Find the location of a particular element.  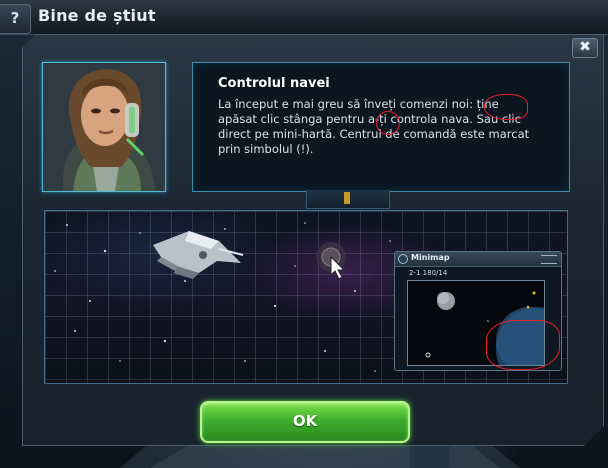

close-button: ✖ is located at coordinates (585, 48).